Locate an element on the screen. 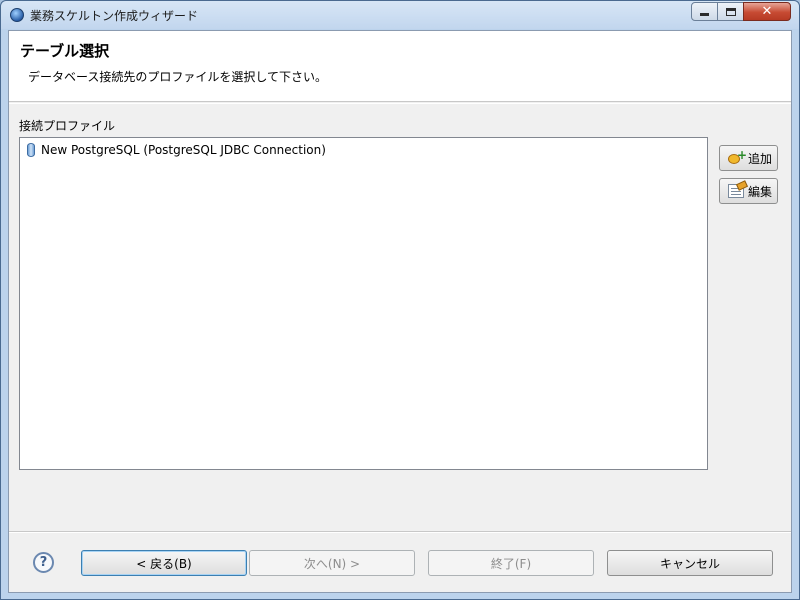 This screenshot has height=600, width=800. database-icon is located at coordinates (31, 150).